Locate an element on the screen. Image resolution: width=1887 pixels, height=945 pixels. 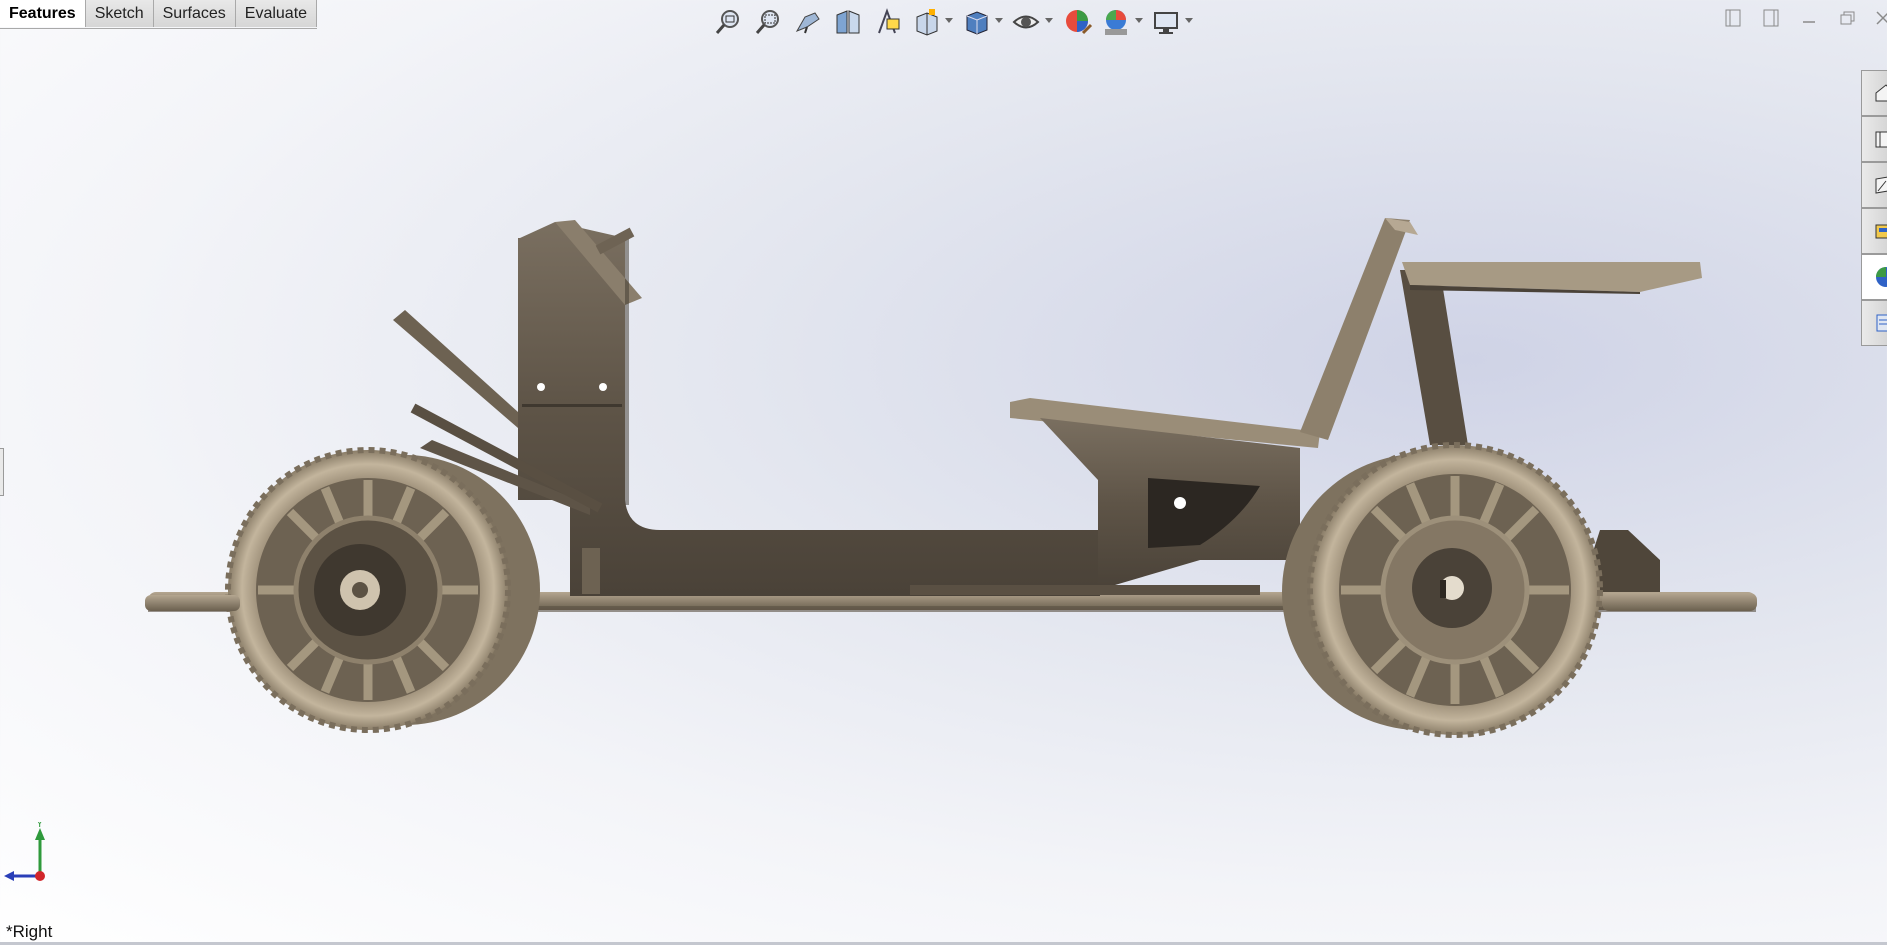
feature-manager-collapse-handle is located at coordinates (2, 472).